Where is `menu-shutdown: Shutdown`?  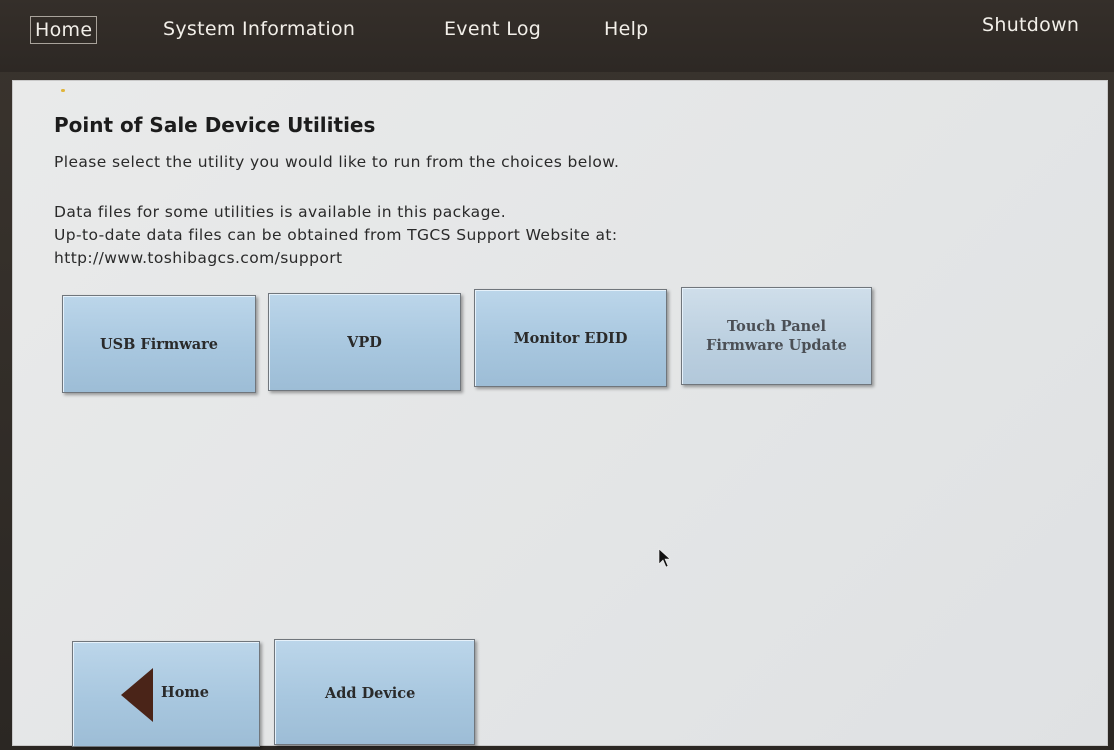 menu-shutdown: Shutdown is located at coordinates (1030, 25).